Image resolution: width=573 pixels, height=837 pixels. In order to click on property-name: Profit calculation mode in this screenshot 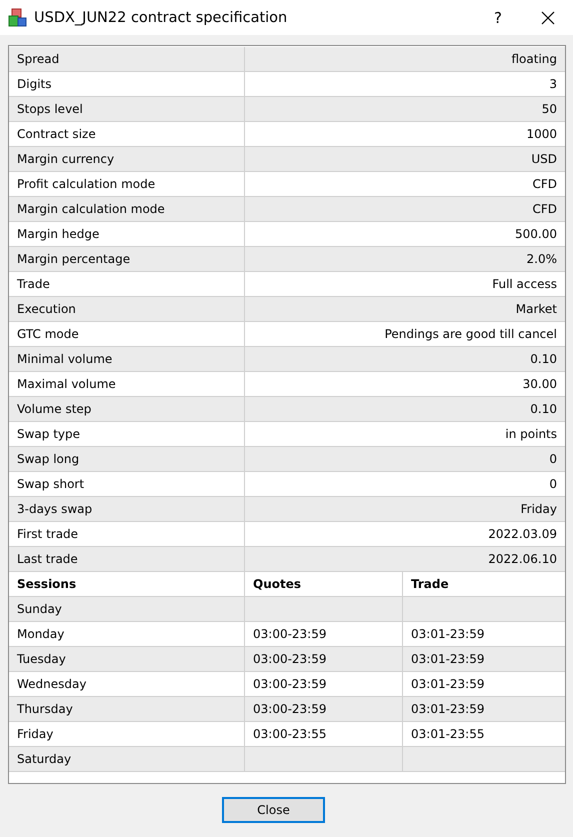, I will do `click(127, 184)`.